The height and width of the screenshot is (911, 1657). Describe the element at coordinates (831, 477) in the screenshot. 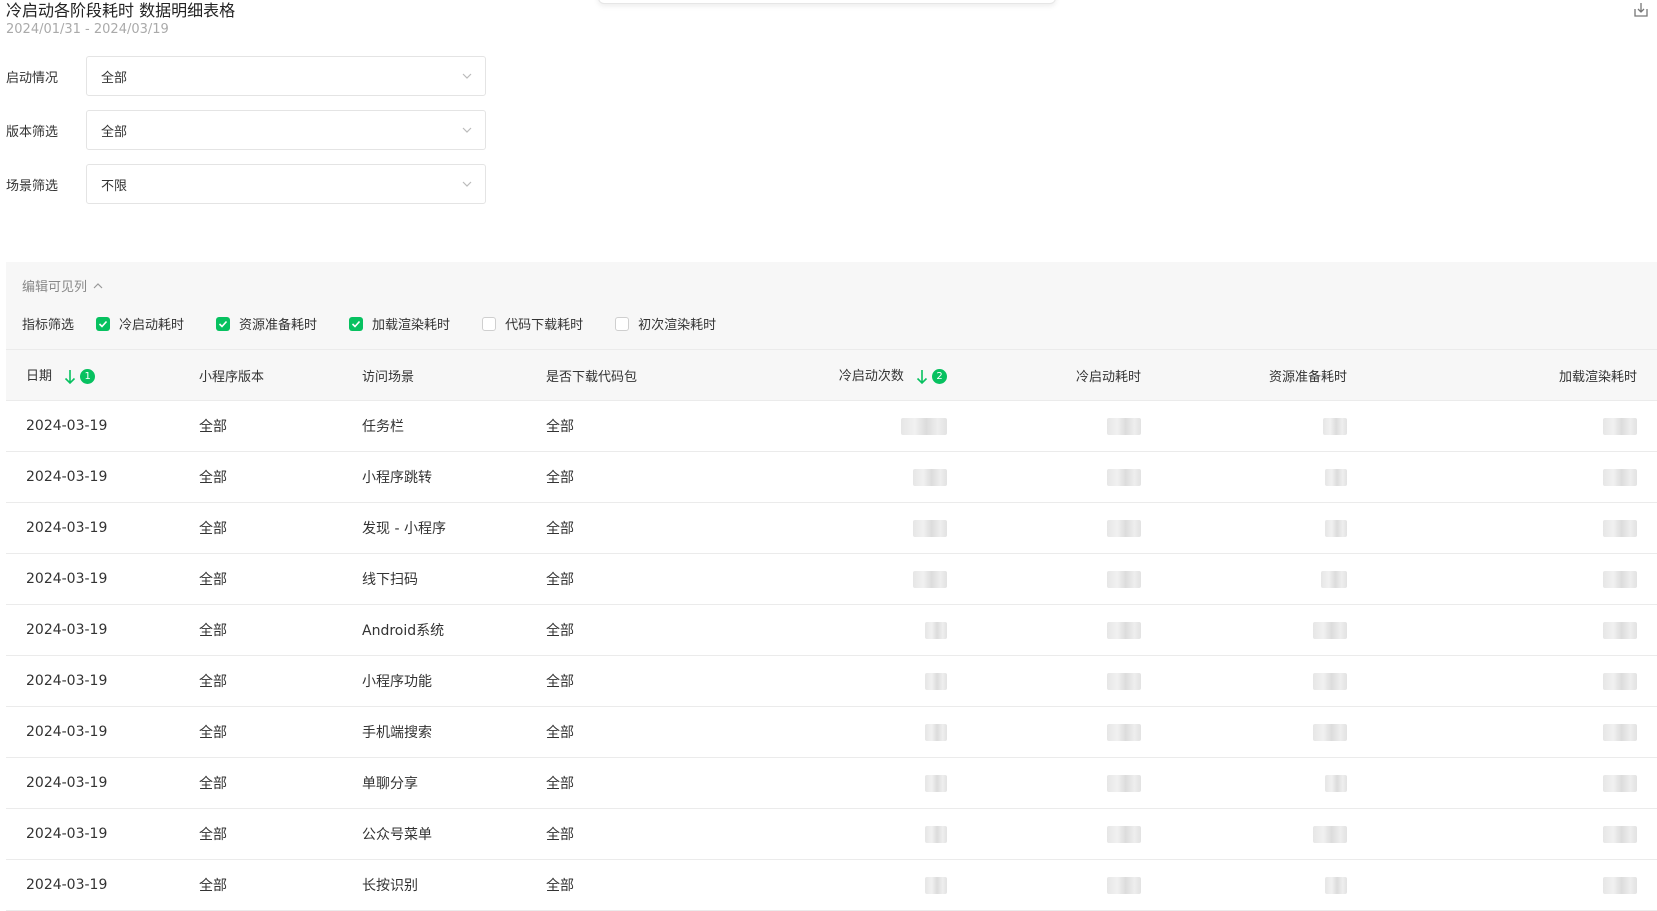

I see `table-row: 2024-03-19 全部 小程序跳转 全部` at that location.